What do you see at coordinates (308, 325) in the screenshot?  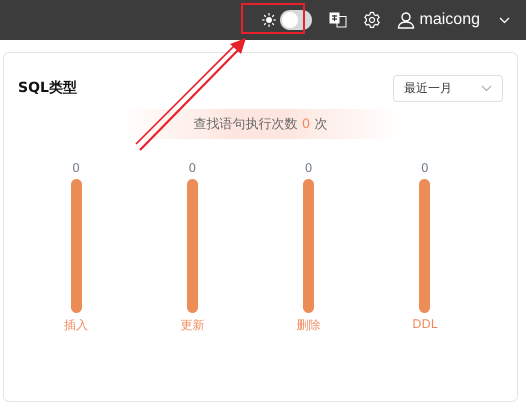 I see `bar-label: 删除` at bounding box center [308, 325].